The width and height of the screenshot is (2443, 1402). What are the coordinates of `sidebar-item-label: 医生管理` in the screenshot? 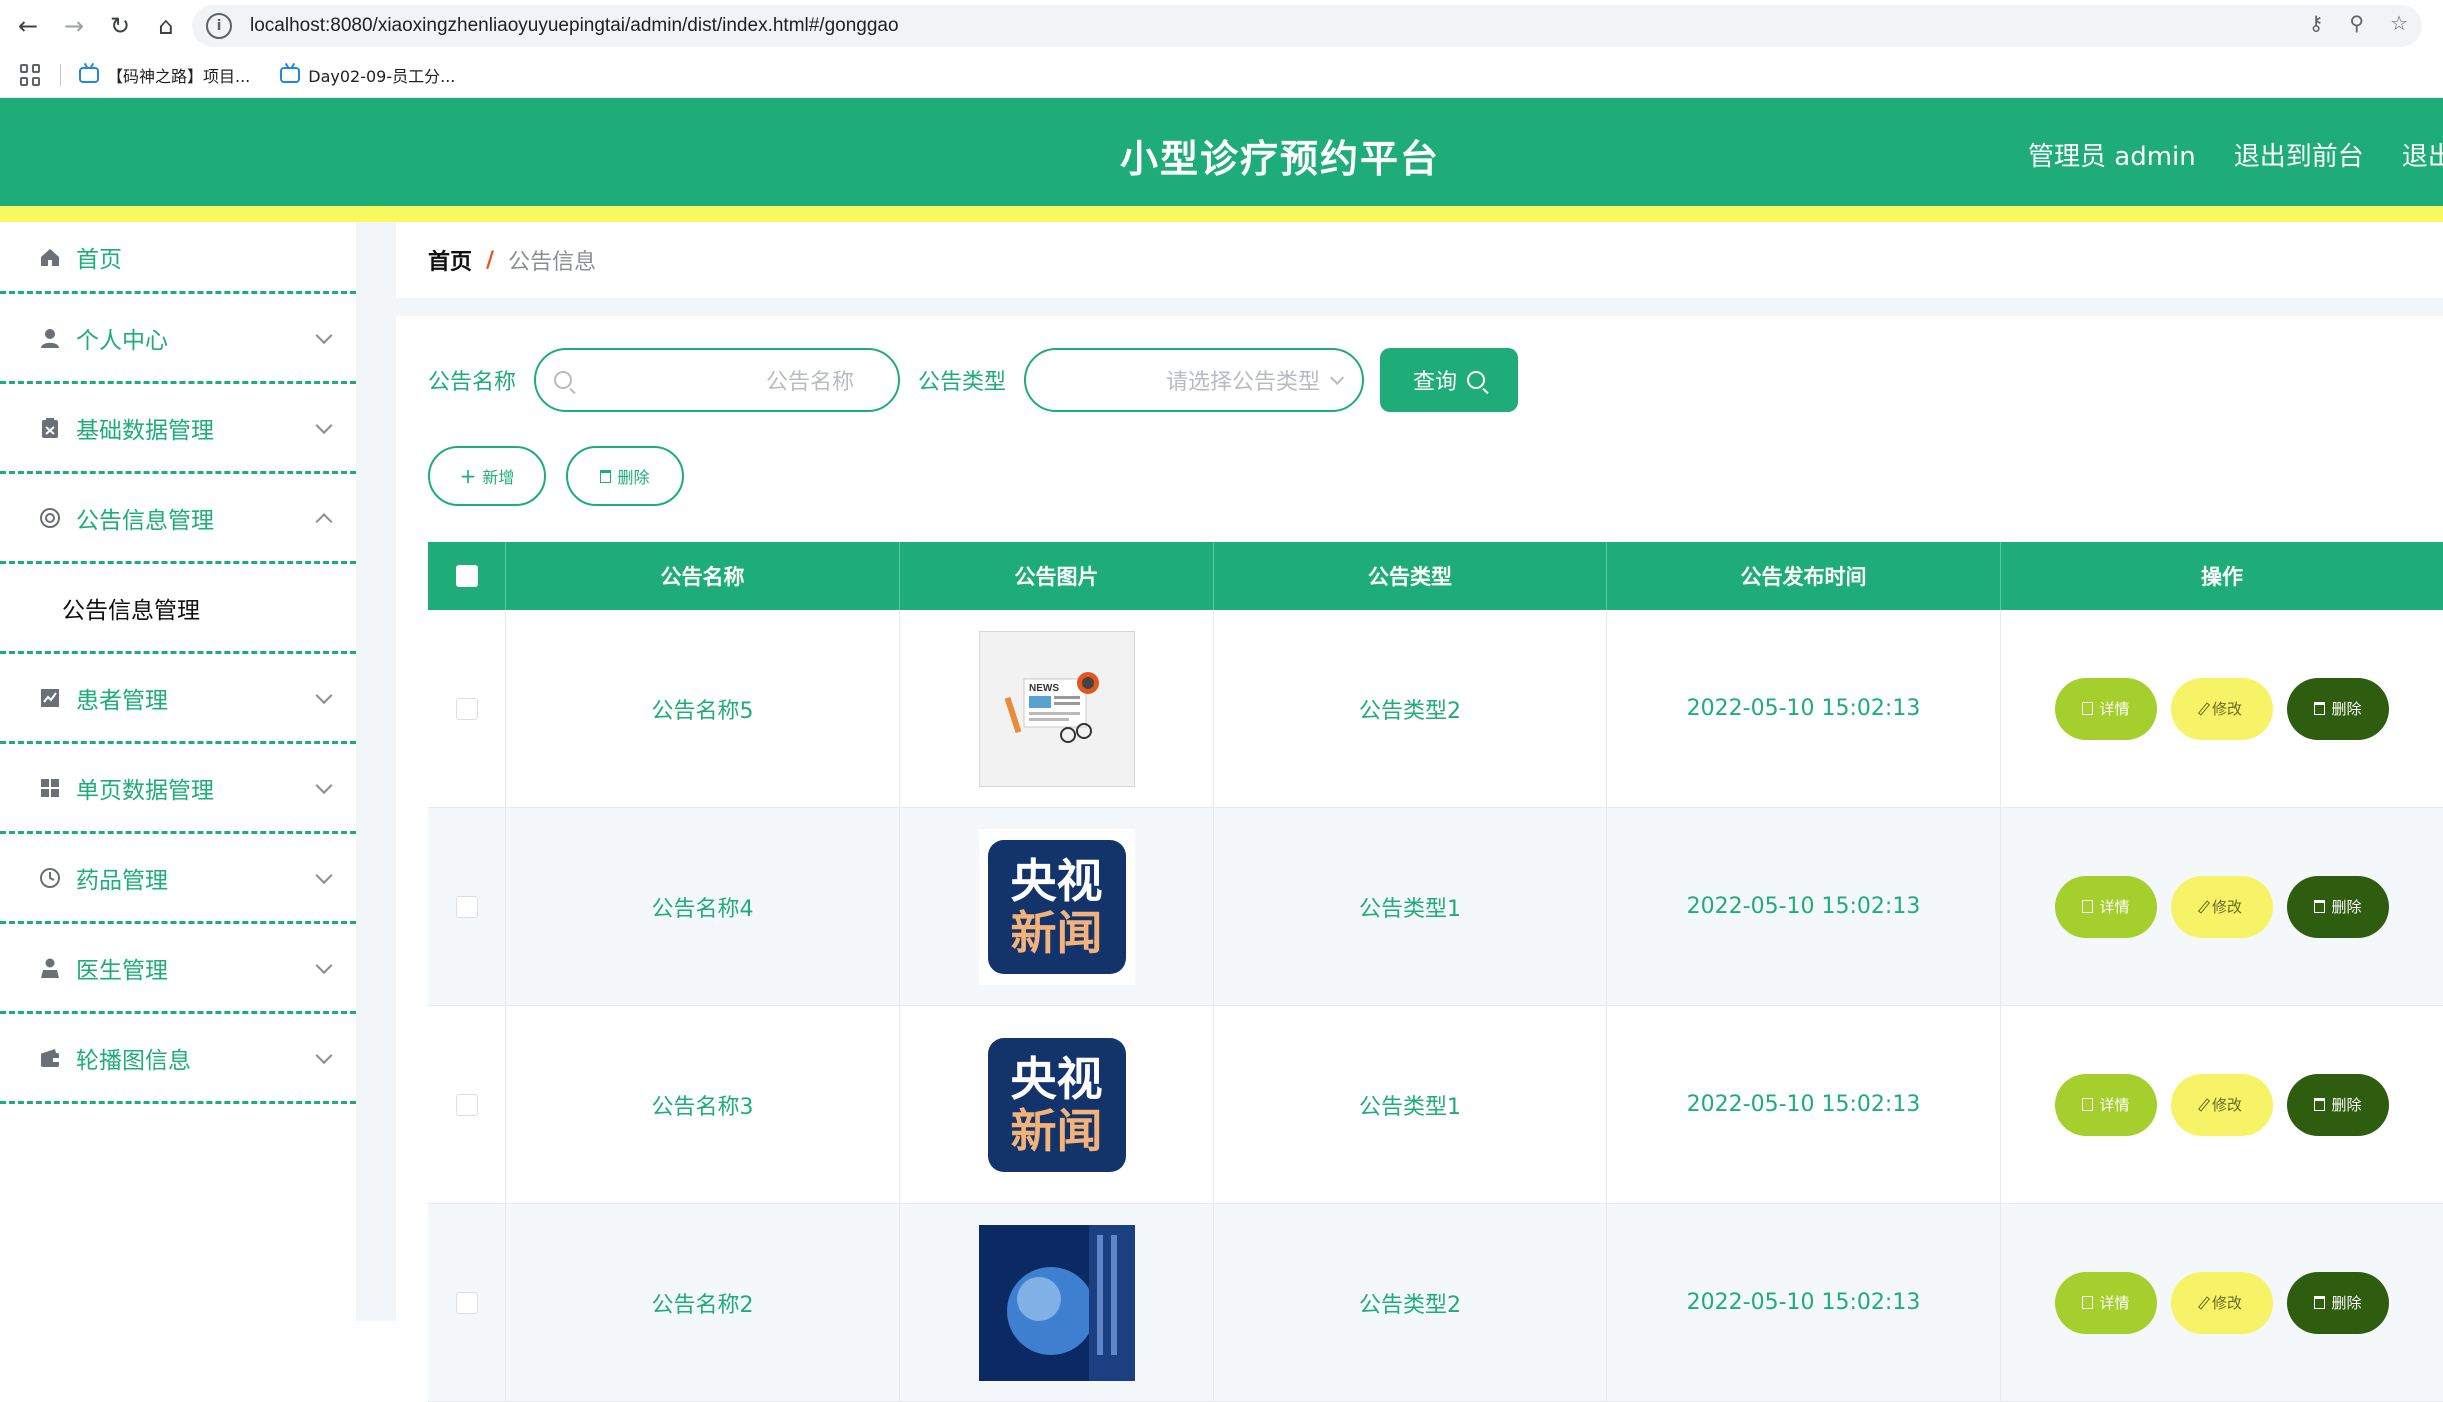 It's located at (122, 970).